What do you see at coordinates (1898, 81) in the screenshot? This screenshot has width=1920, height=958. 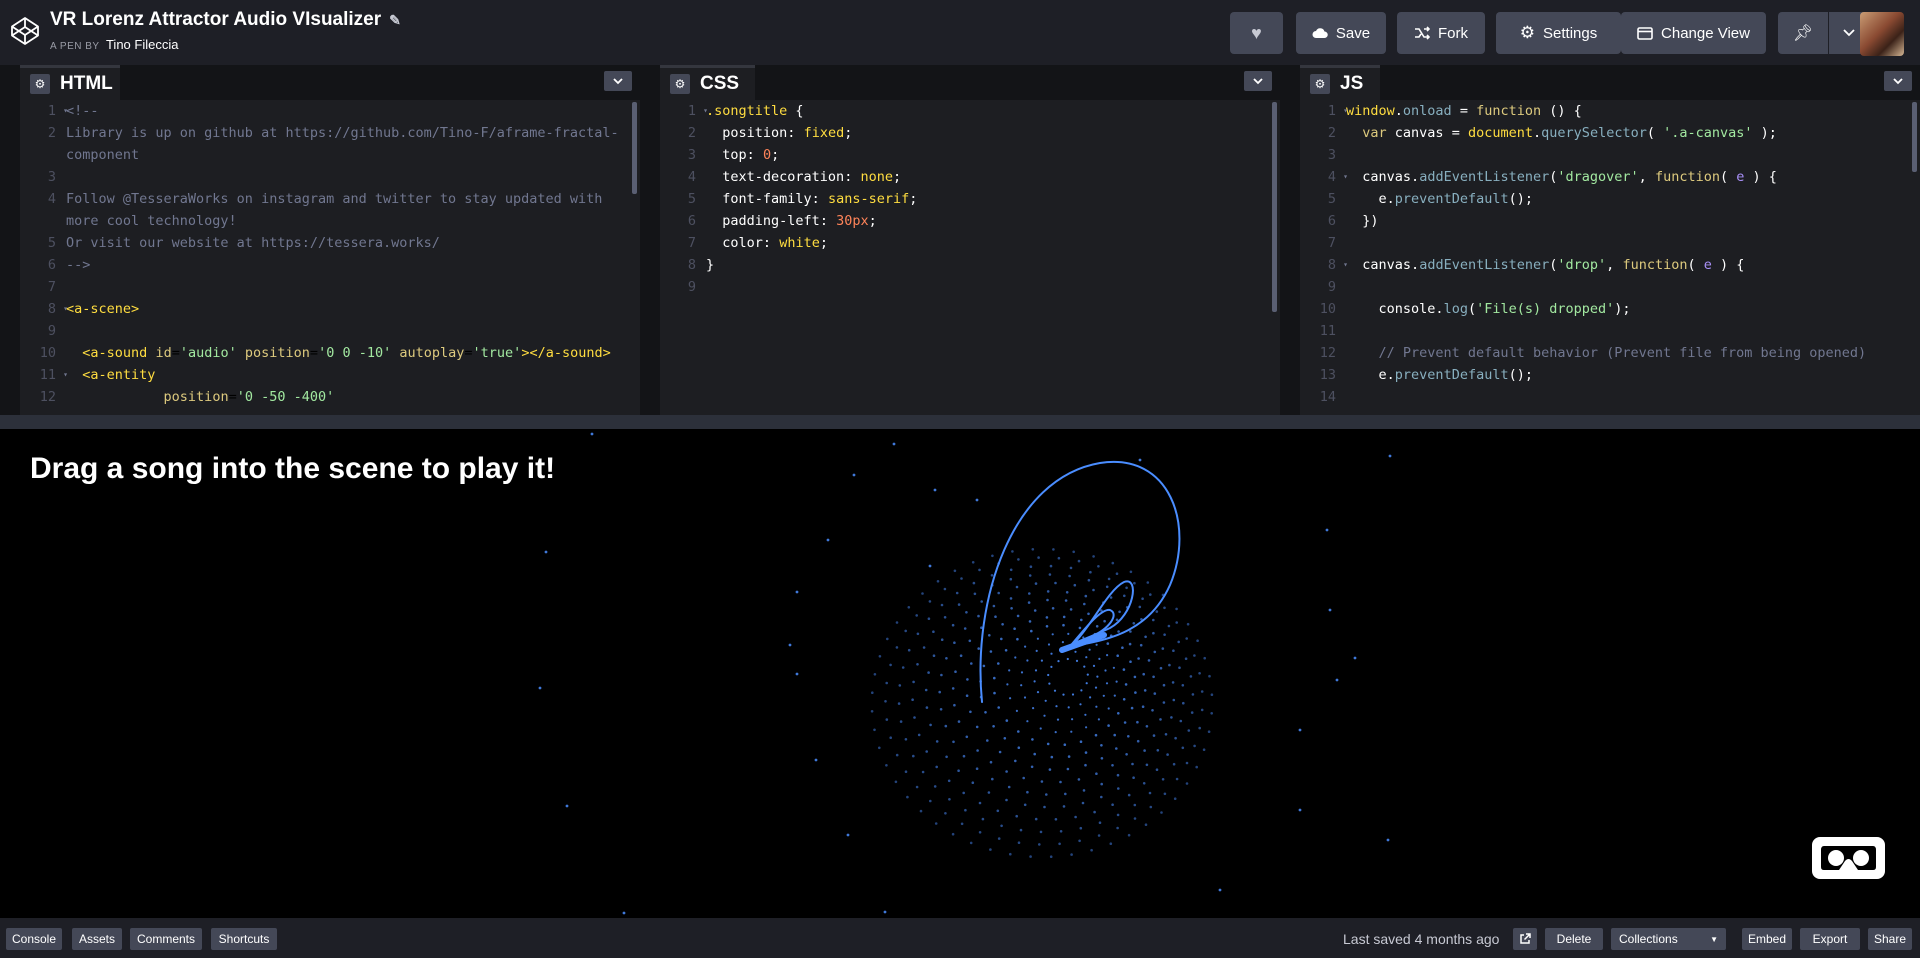 I see `js-editor-dropdown` at bounding box center [1898, 81].